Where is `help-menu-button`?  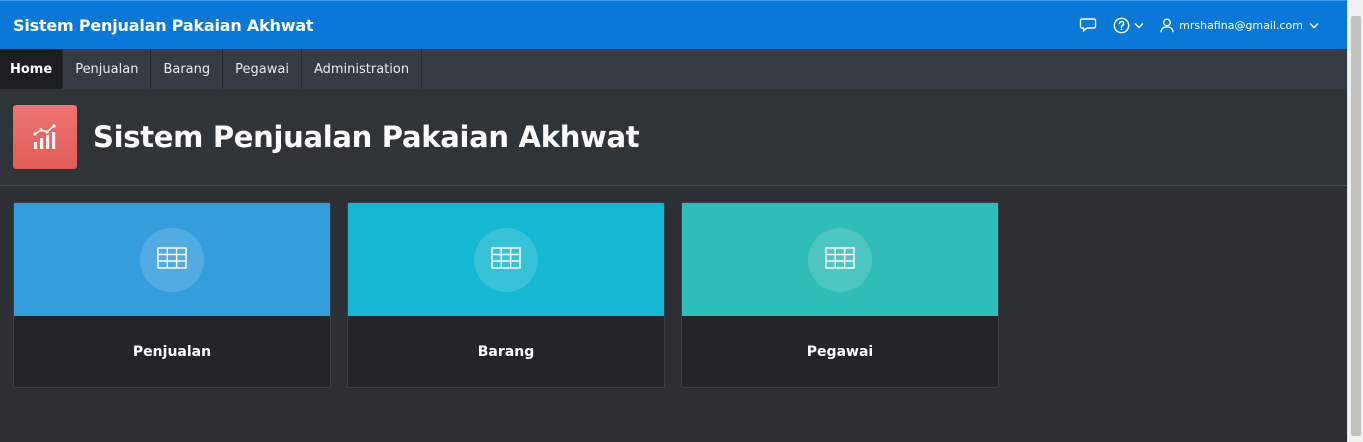 help-menu-button is located at coordinates (1128, 25).